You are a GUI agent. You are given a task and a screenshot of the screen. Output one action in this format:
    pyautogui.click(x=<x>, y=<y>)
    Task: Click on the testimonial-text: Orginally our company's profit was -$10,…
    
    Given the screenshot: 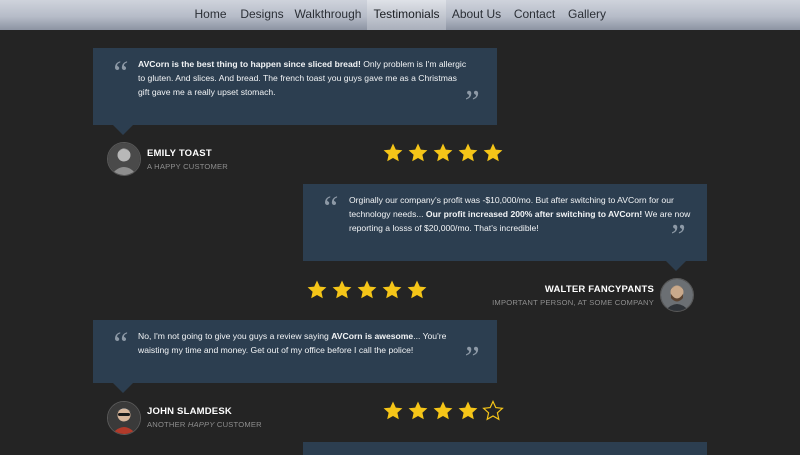 What is the action you would take?
    pyautogui.click(x=521, y=214)
    